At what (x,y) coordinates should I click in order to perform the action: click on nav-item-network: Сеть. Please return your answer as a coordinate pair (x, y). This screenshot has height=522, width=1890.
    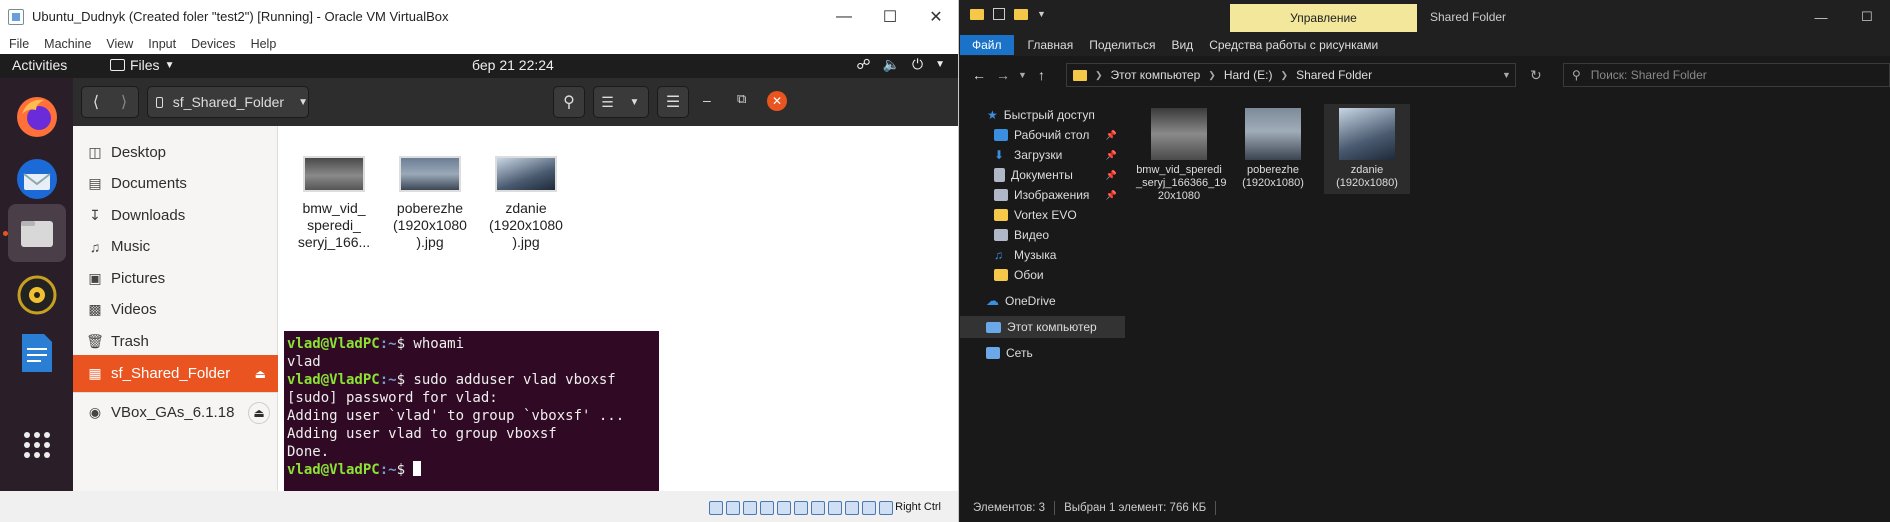
    Looking at the image, I should click on (1042, 353).